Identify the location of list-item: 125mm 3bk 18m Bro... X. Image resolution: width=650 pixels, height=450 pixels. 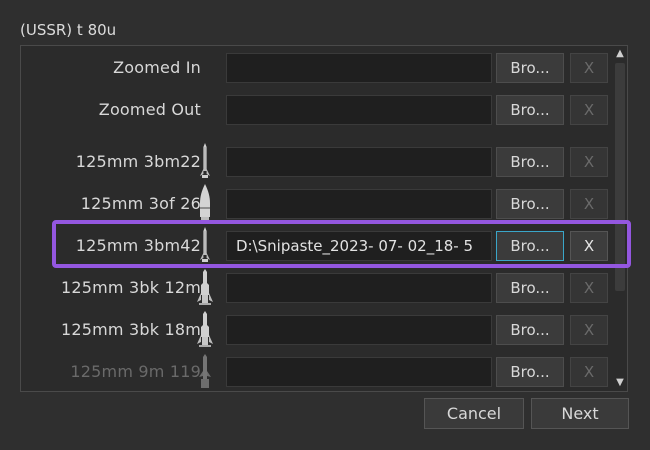
(317, 329).